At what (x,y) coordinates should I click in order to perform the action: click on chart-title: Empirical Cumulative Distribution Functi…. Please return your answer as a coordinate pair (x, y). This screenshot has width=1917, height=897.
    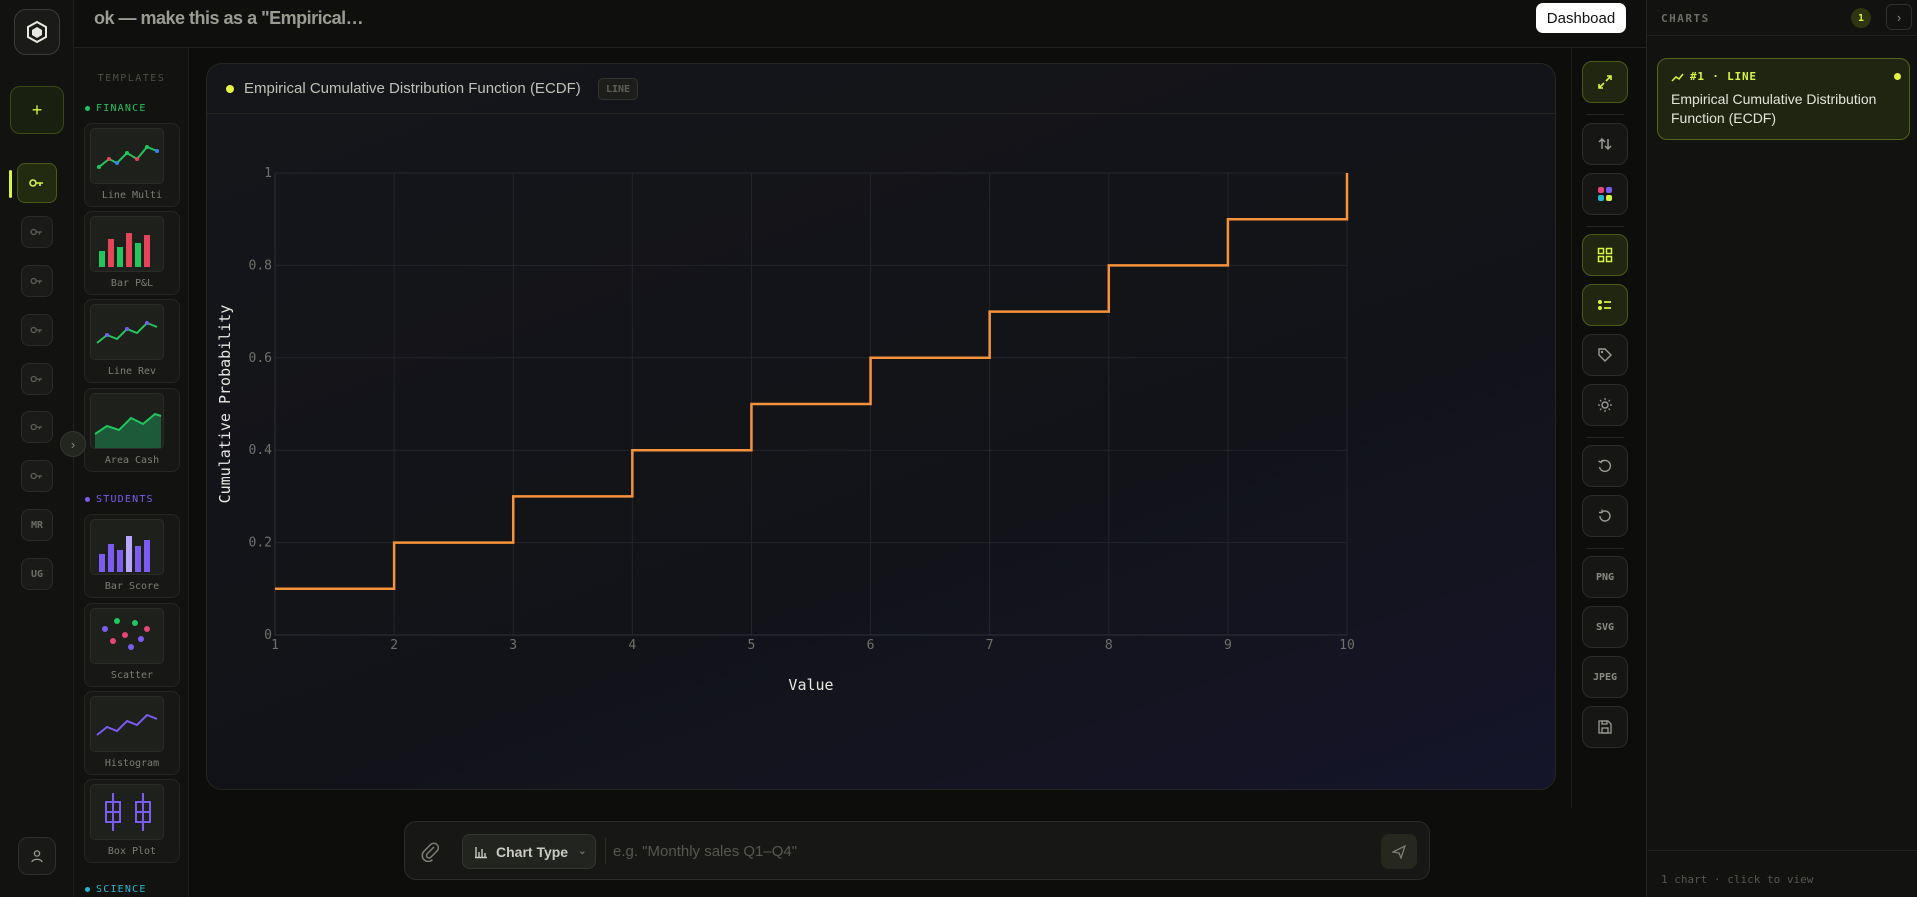
    Looking at the image, I should click on (412, 88).